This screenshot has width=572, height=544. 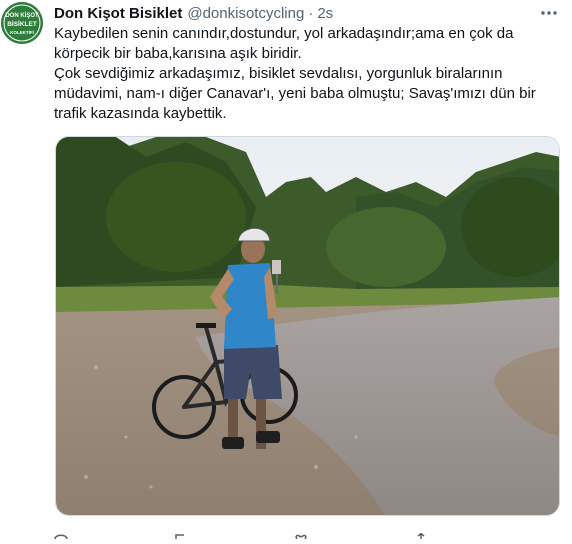 What do you see at coordinates (178, 53) in the screenshot?
I see `tweet-text-line: körpecik bir baba,karısına aşık biridir.` at bounding box center [178, 53].